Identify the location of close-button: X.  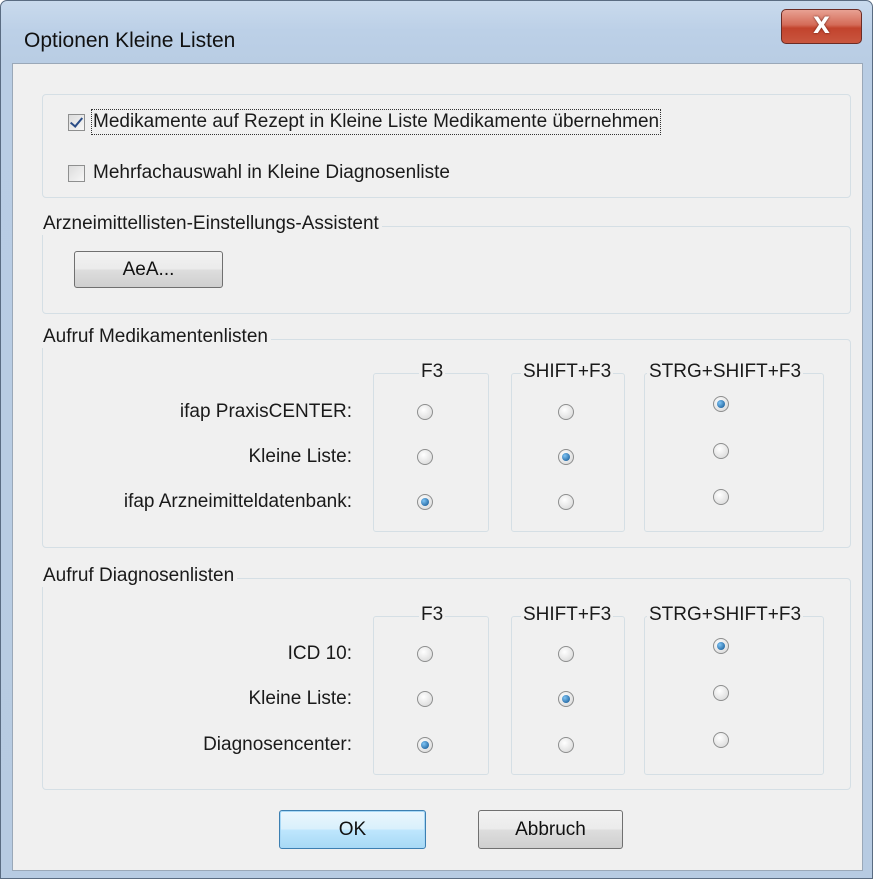
(821, 26).